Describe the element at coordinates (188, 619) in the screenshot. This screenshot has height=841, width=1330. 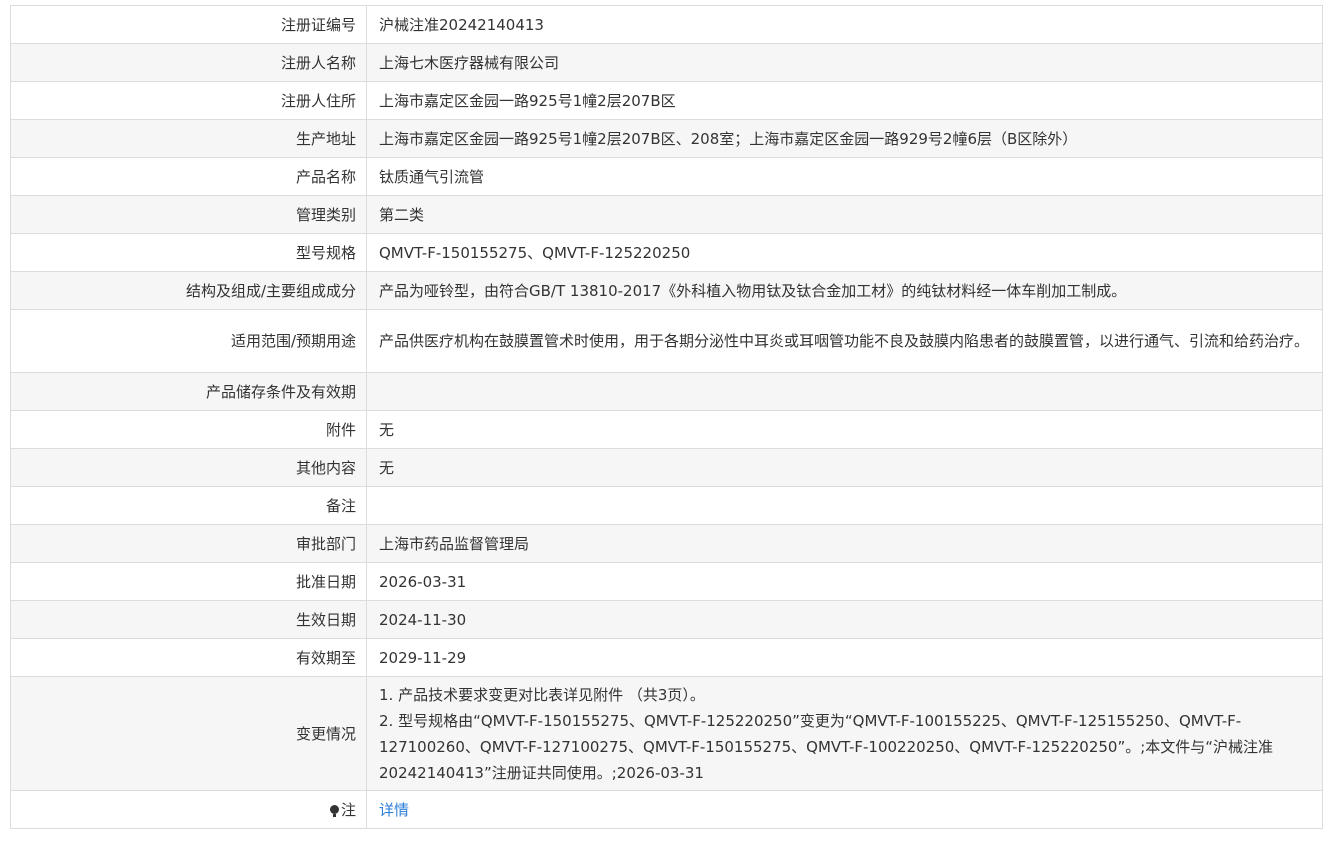
I see `row-label: 生效日期` at that location.